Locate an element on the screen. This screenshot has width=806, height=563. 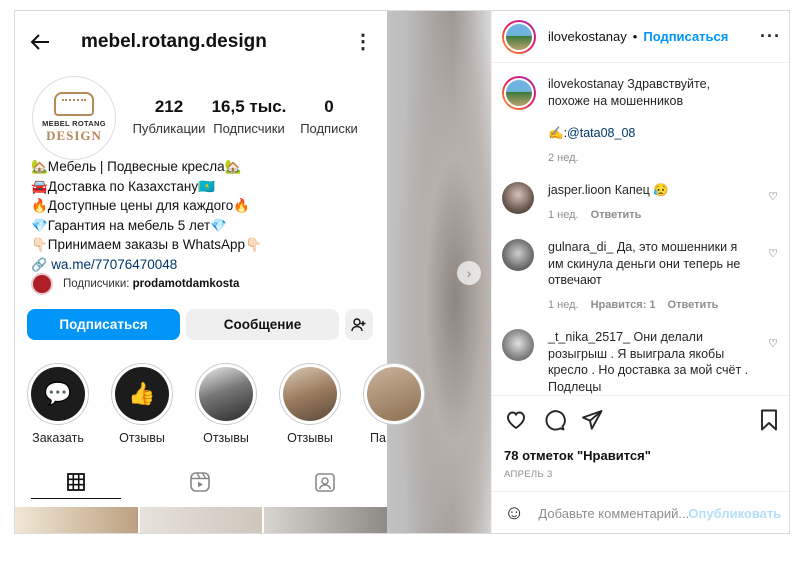
comment-username: jasper.lioon is located at coordinates (579, 190).